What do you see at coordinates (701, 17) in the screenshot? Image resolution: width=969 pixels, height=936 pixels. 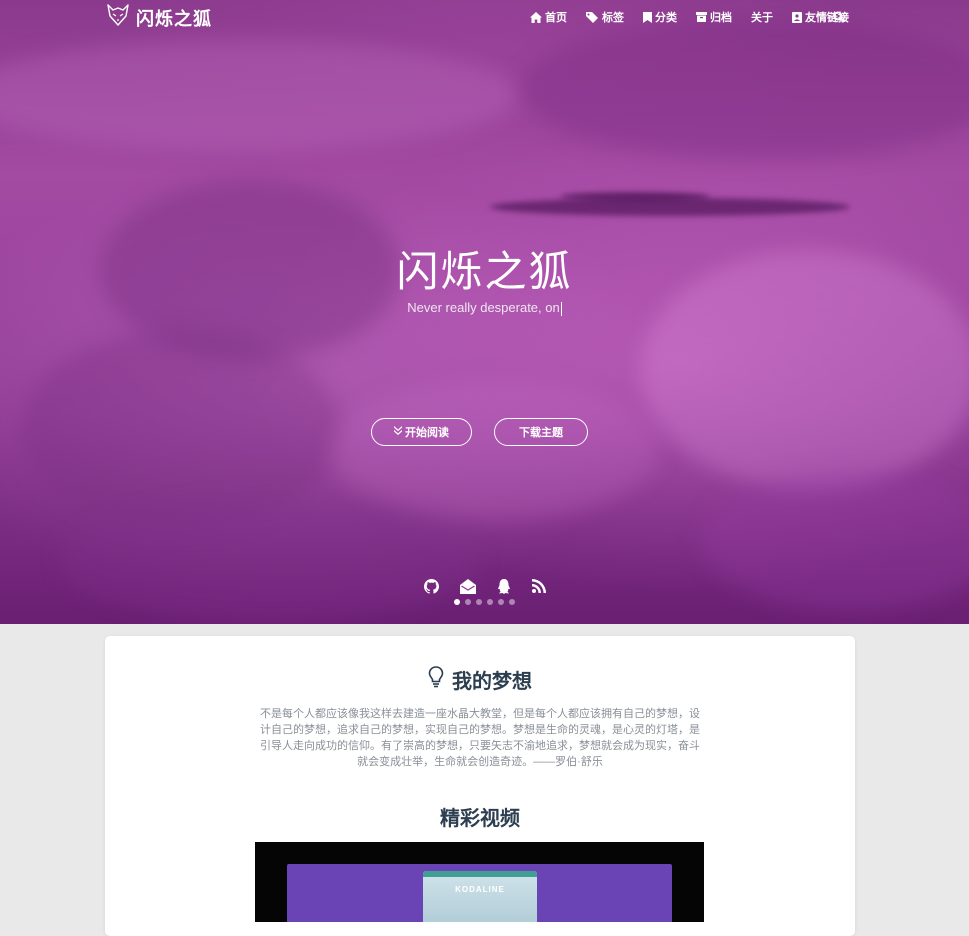 I see `archive-icon` at bounding box center [701, 17].